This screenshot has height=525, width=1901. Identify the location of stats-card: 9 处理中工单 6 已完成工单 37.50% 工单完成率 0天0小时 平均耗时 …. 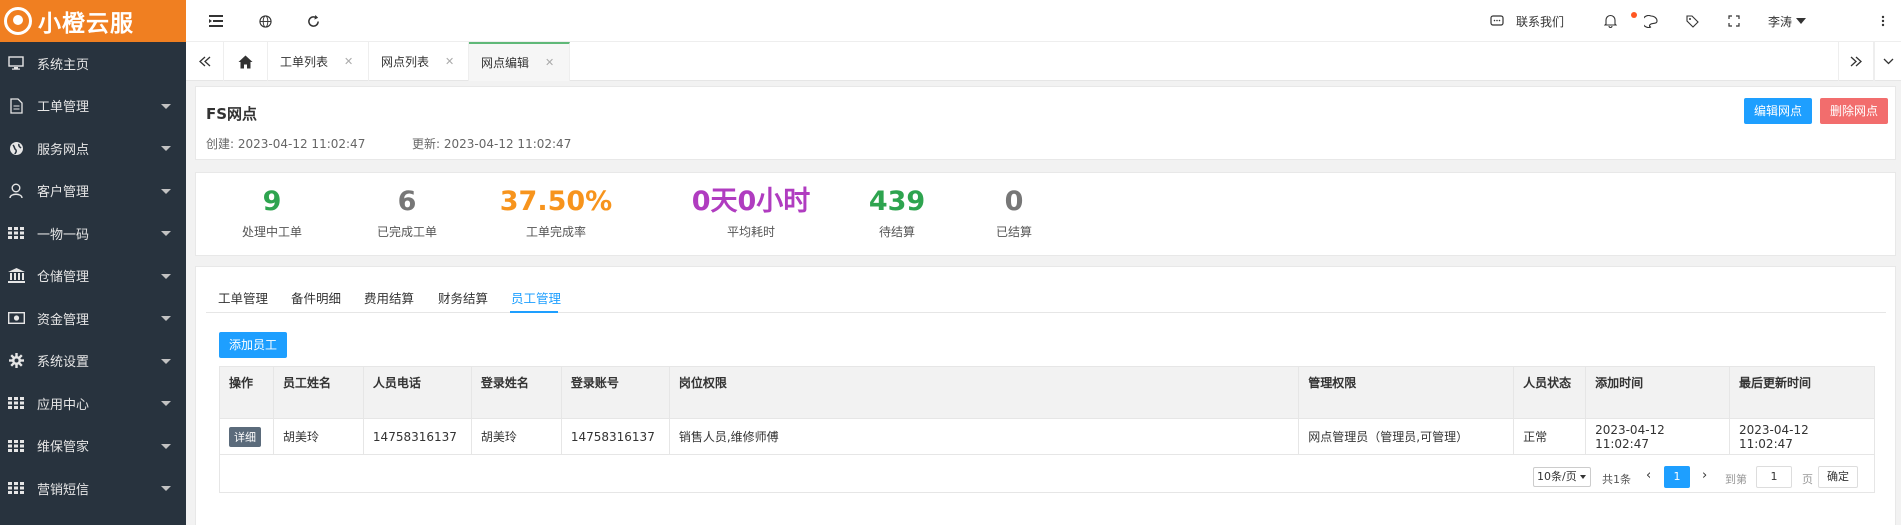
(1045, 214).